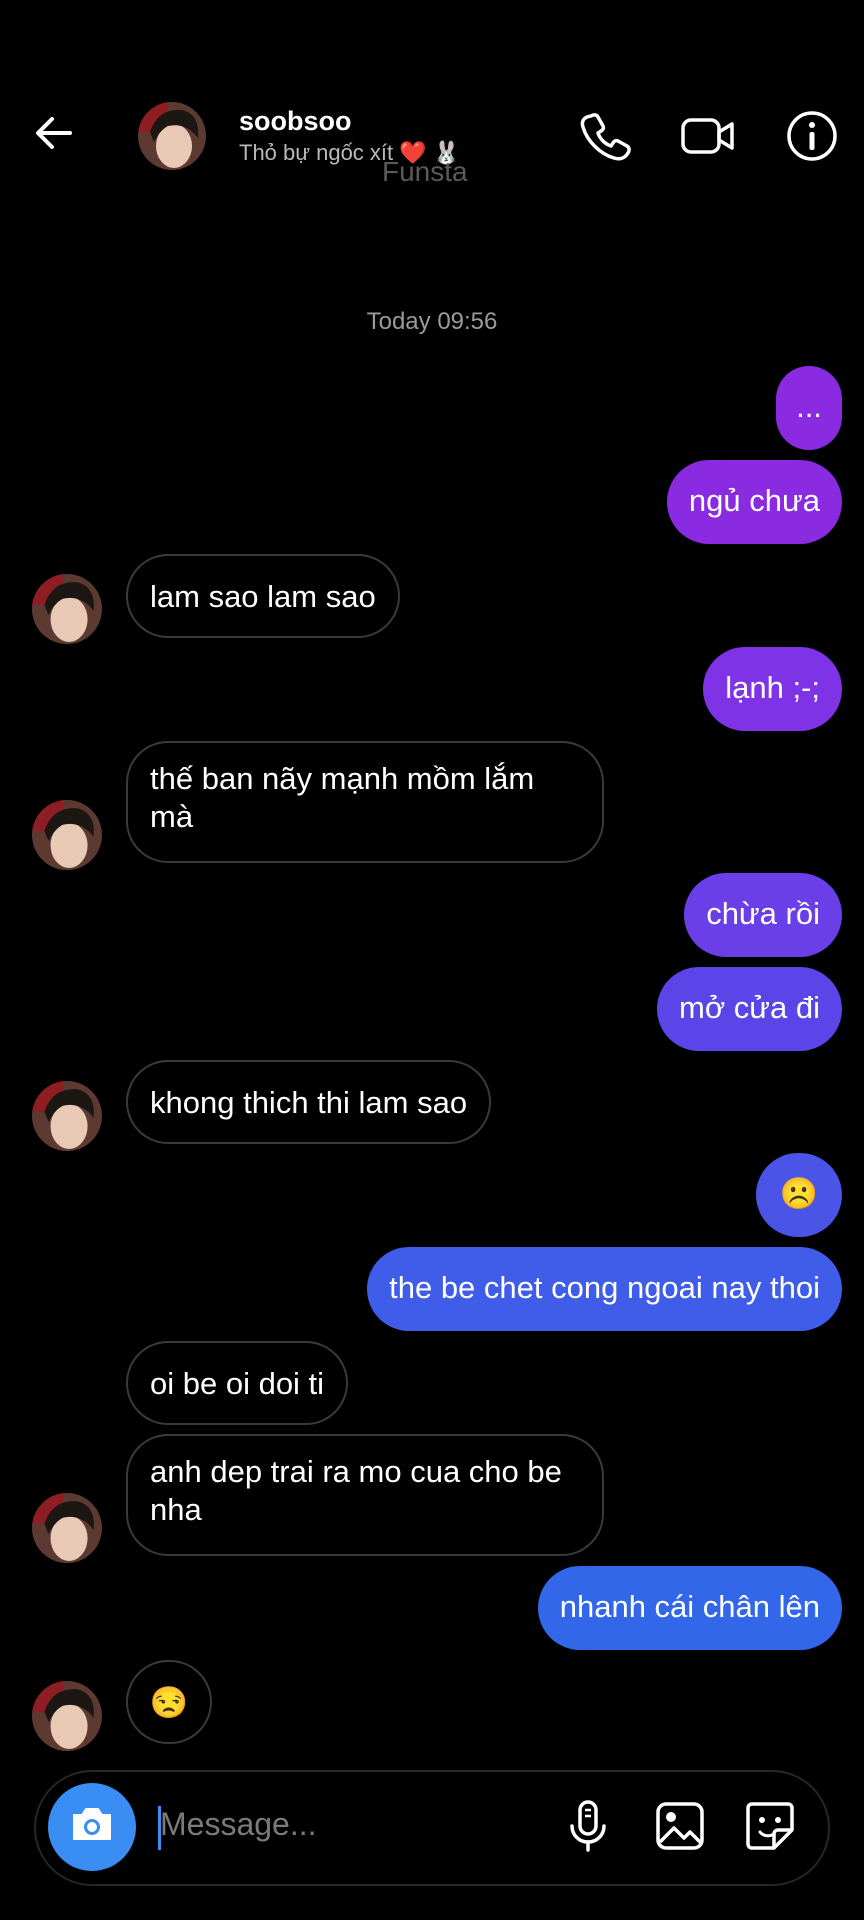 Image resolution: width=864 pixels, height=1920 pixels. What do you see at coordinates (425, 171) in the screenshot?
I see `watermark: Funsta` at bounding box center [425, 171].